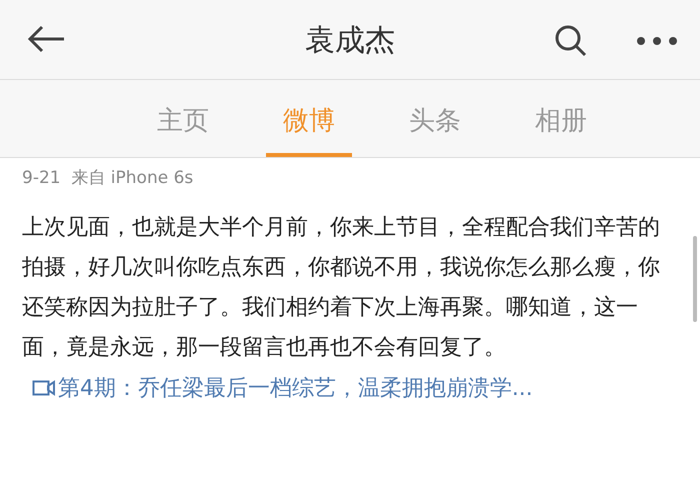 This screenshot has height=499, width=700. I want to click on post-meta: 9-21 来自 iPhone 6s, so click(107, 178).